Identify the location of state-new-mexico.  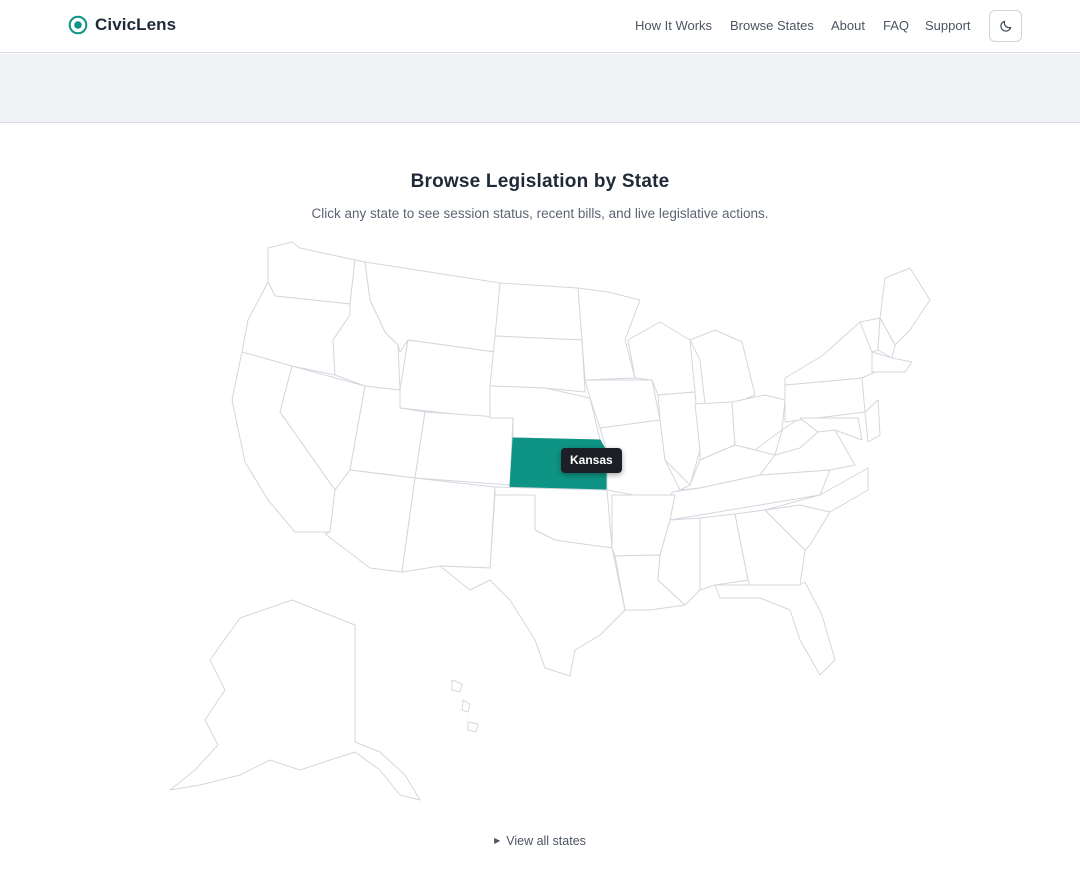
(448, 525).